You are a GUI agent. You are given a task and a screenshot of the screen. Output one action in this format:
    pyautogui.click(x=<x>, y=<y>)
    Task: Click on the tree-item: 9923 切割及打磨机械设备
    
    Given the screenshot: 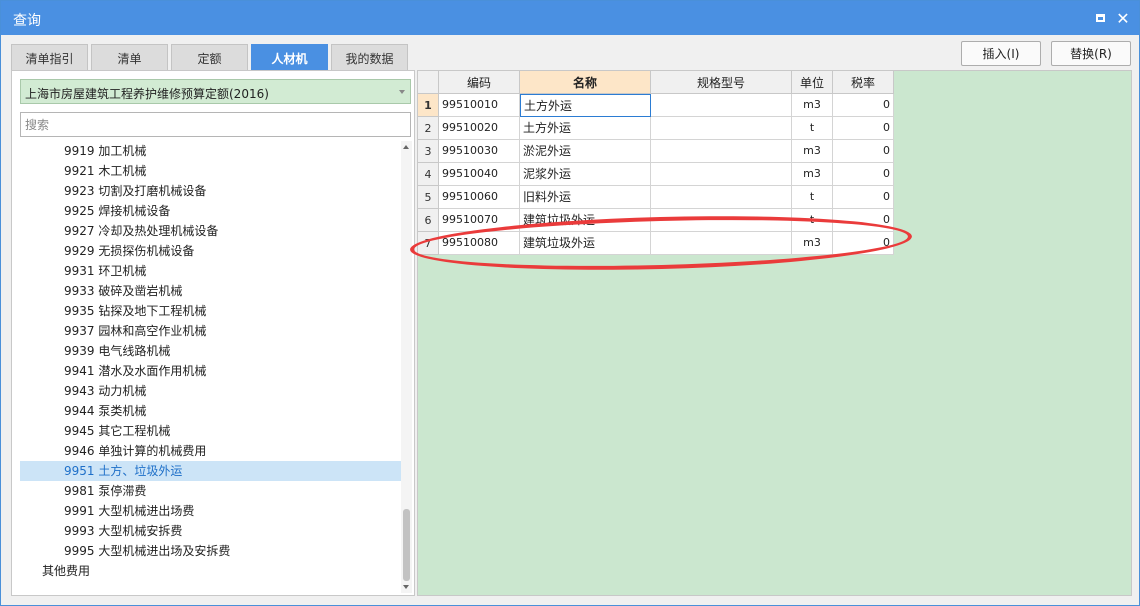 What is the action you would take?
    pyautogui.click(x=210, y=191)
    